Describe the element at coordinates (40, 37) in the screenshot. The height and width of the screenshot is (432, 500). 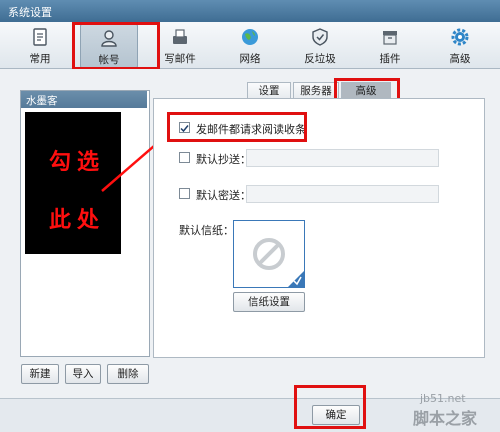
I see `document-icon` at that location.